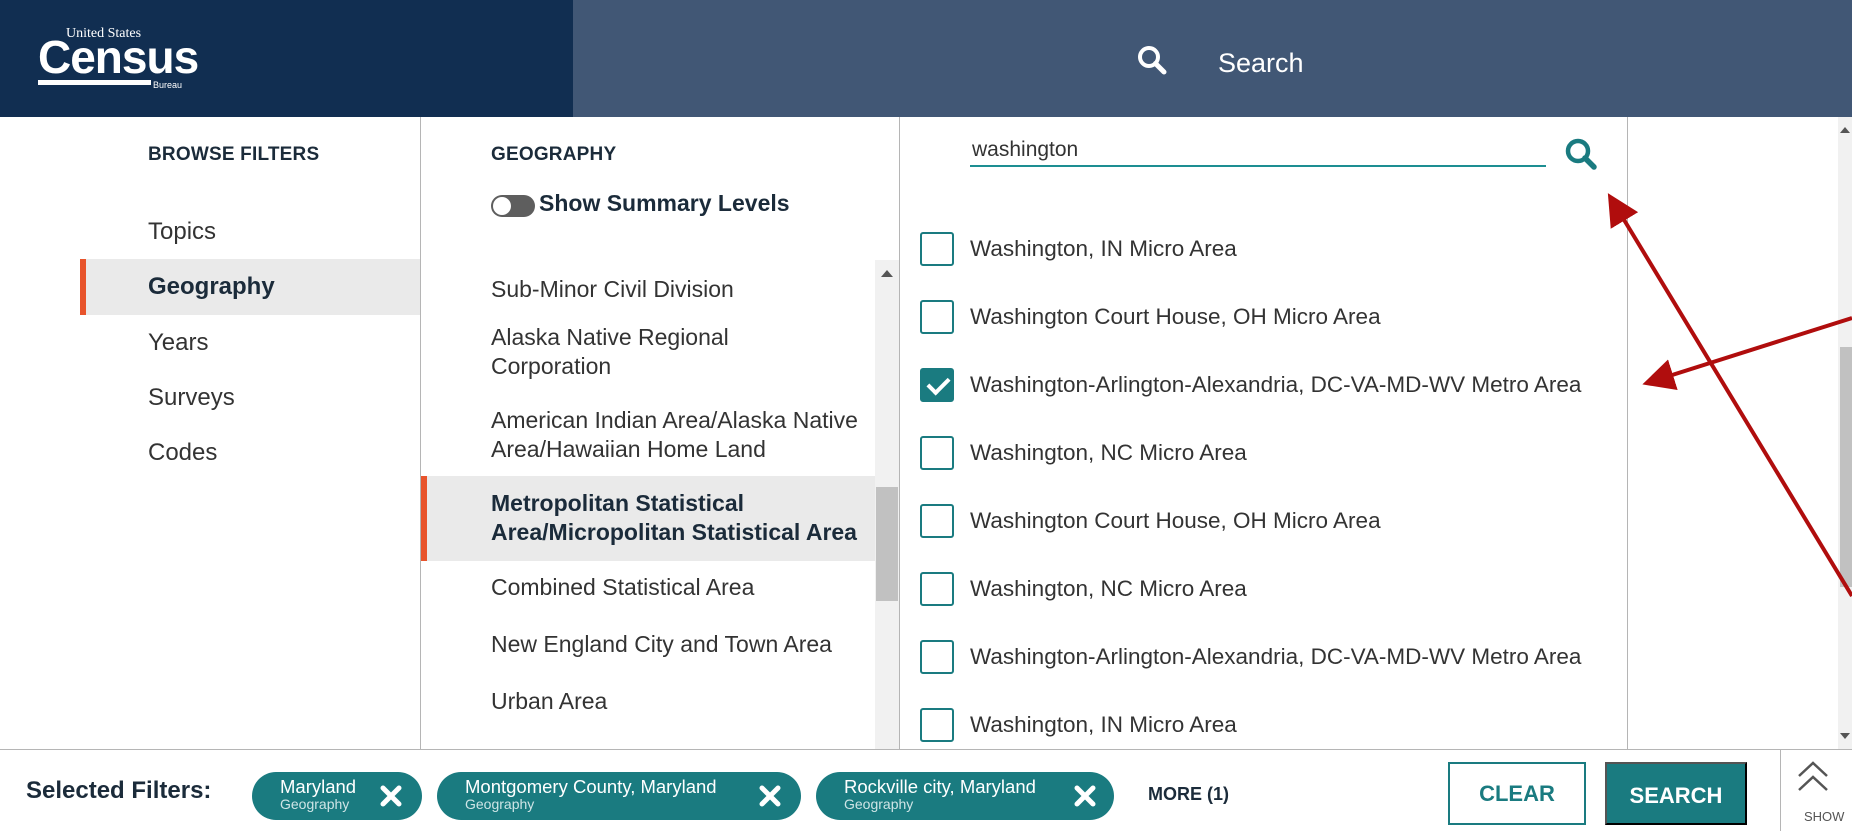 The width and height of the screenshot is (1852, 831). What do you see at coordinates (1212, 58) in the screenshot?
I see `header-search-bar: Search` at bounding box center [1212, 58].